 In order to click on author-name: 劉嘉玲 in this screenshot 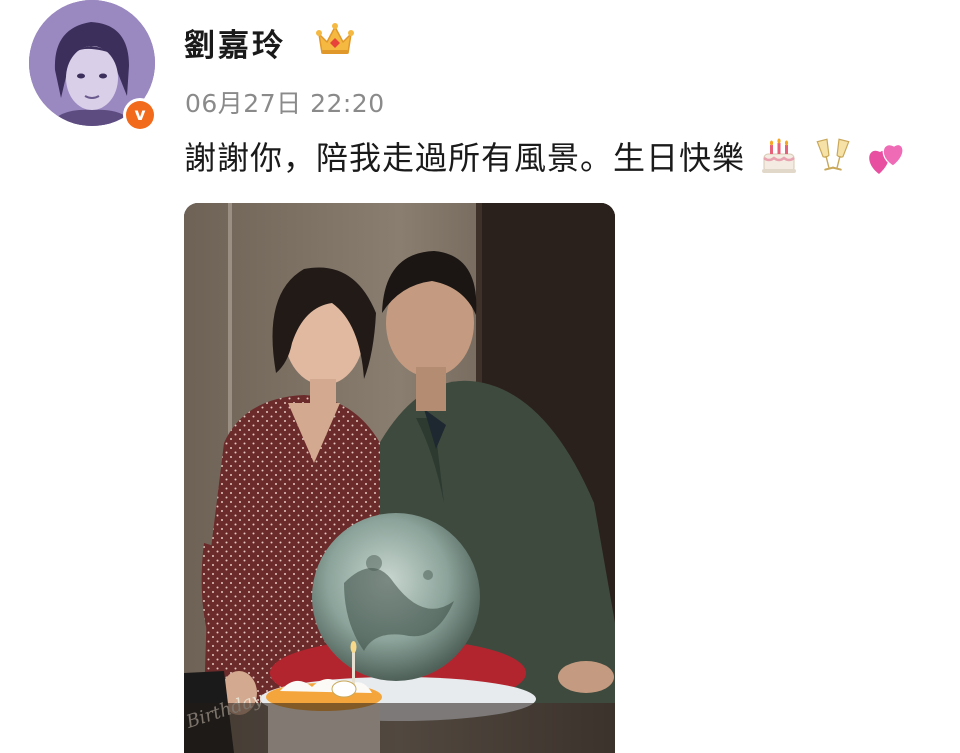, I will do `click(235, 42)`.